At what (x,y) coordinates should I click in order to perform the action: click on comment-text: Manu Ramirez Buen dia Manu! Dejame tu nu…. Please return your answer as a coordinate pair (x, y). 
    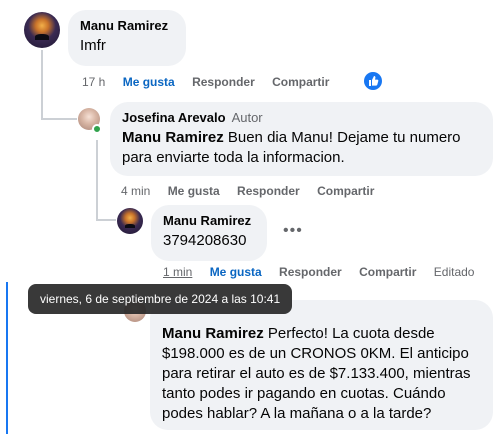
    Looking at the image, I should click on (301, 148).